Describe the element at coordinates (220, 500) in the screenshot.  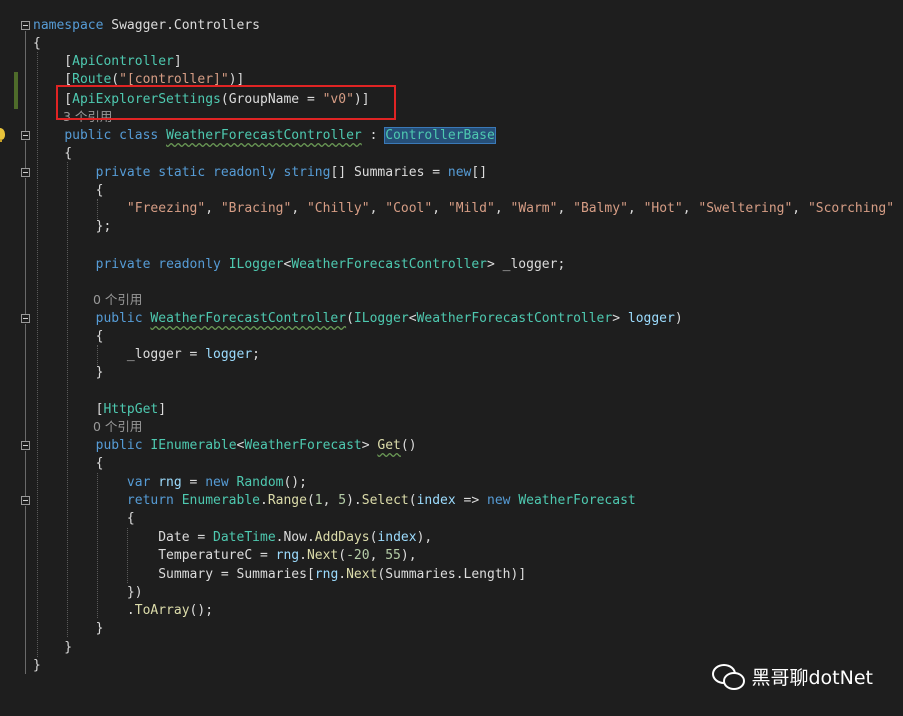
I see `enumerable-type: Enumerable` at that location.